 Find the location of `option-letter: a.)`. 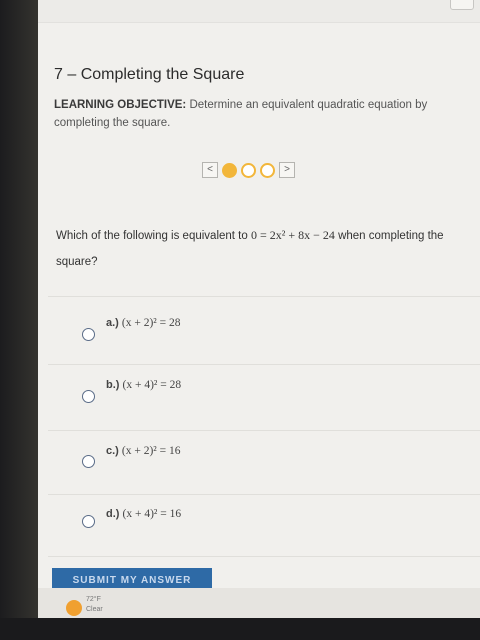

option-letter: a.) is located at coordinates (112, 323).